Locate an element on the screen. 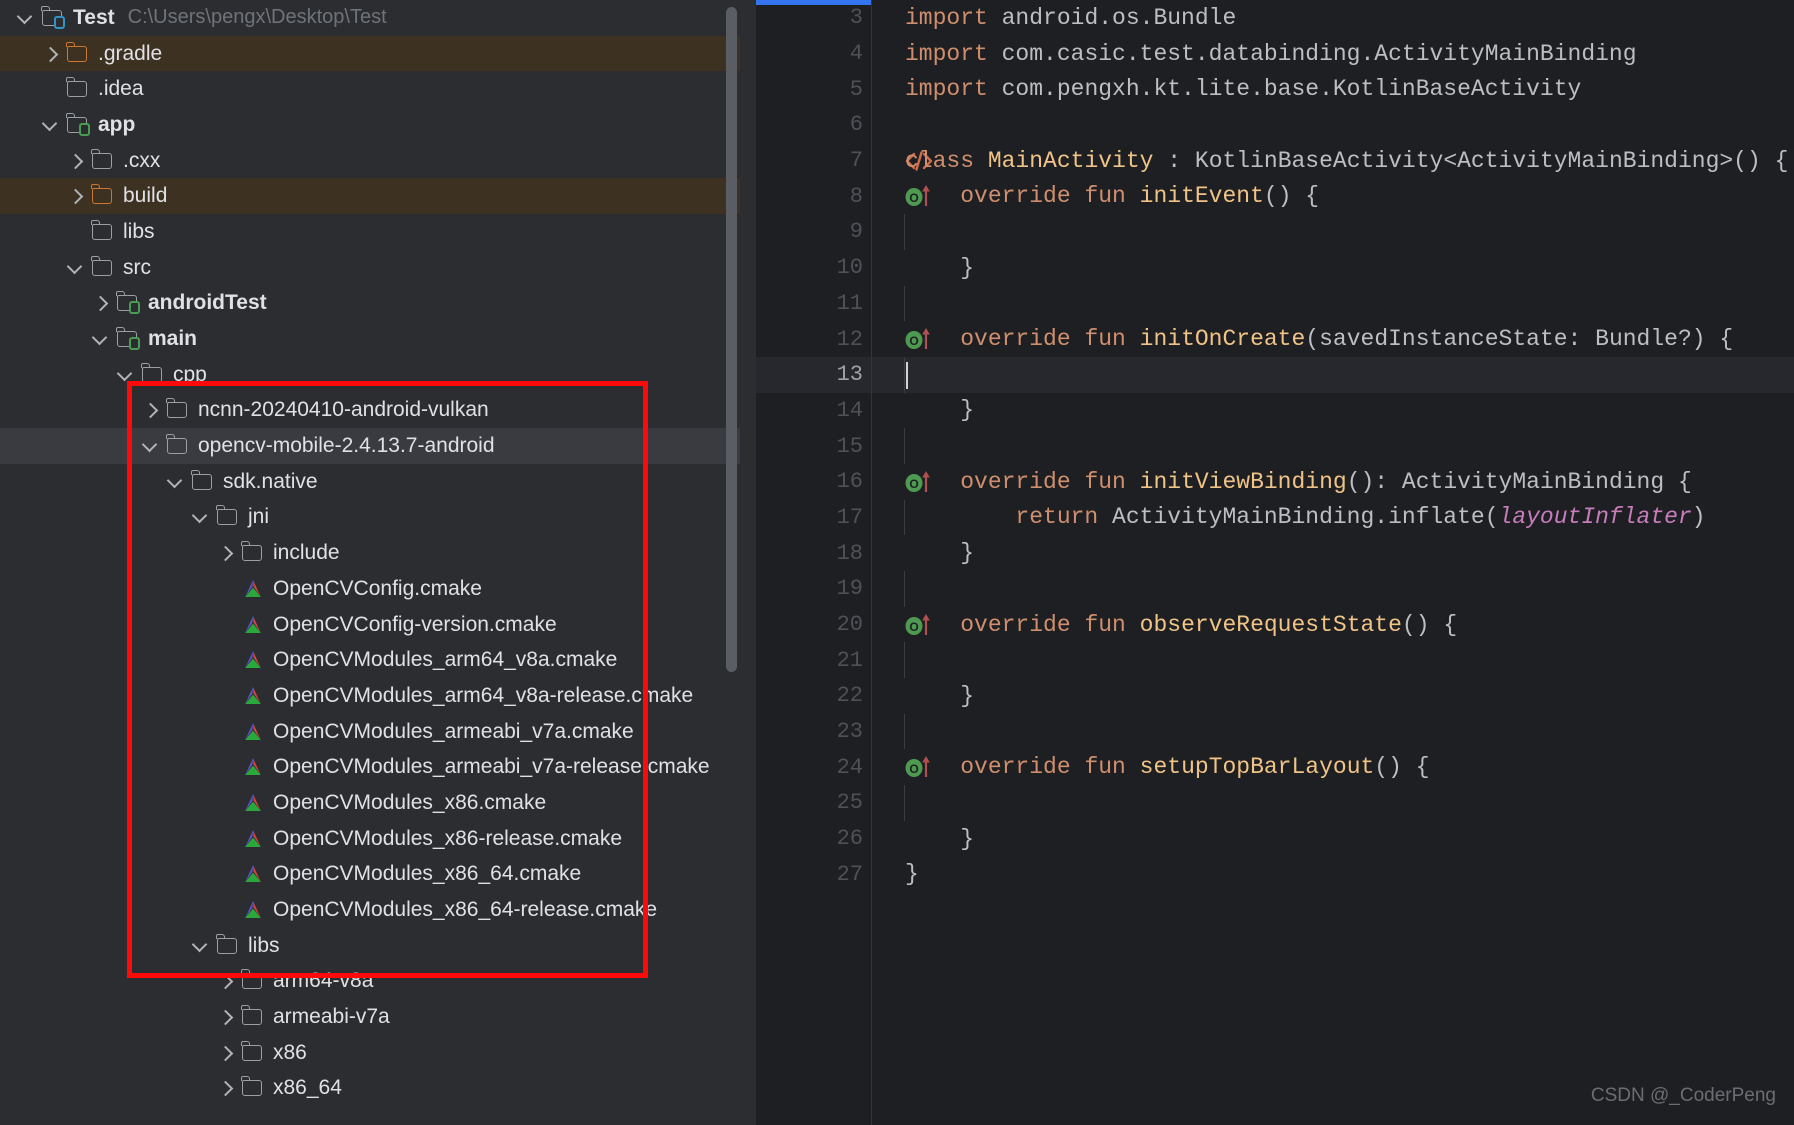 This screenshot has height=1125, width=1794. tree-item-test: Test C:\Users\pengx\Desktop\Test is located at coordinates (370, 18).